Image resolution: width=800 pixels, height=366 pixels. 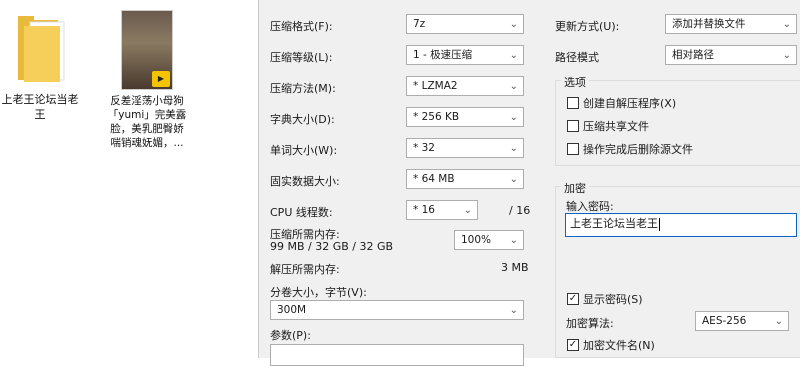 I want to click on enc-method-select: AES-256 ⌄, so click(x=742, y=321).